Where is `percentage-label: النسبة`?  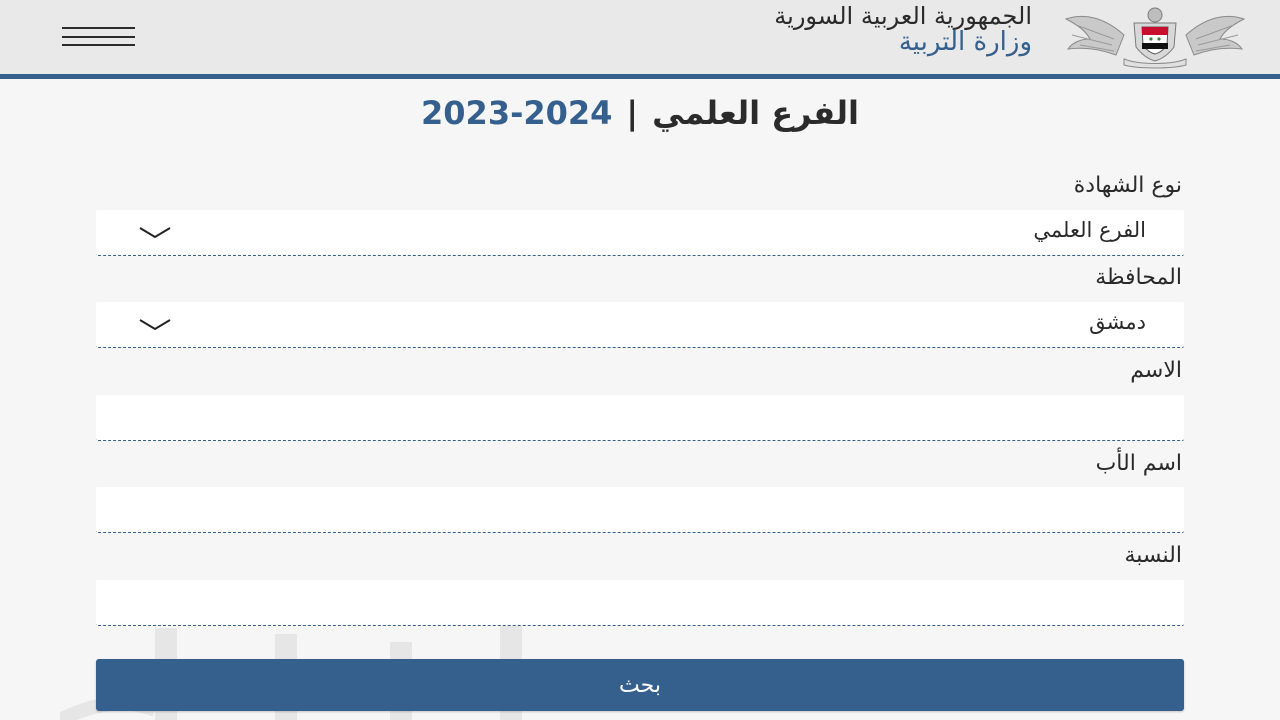 percentage-label: النسبة is located at coordinates (1153, 555).